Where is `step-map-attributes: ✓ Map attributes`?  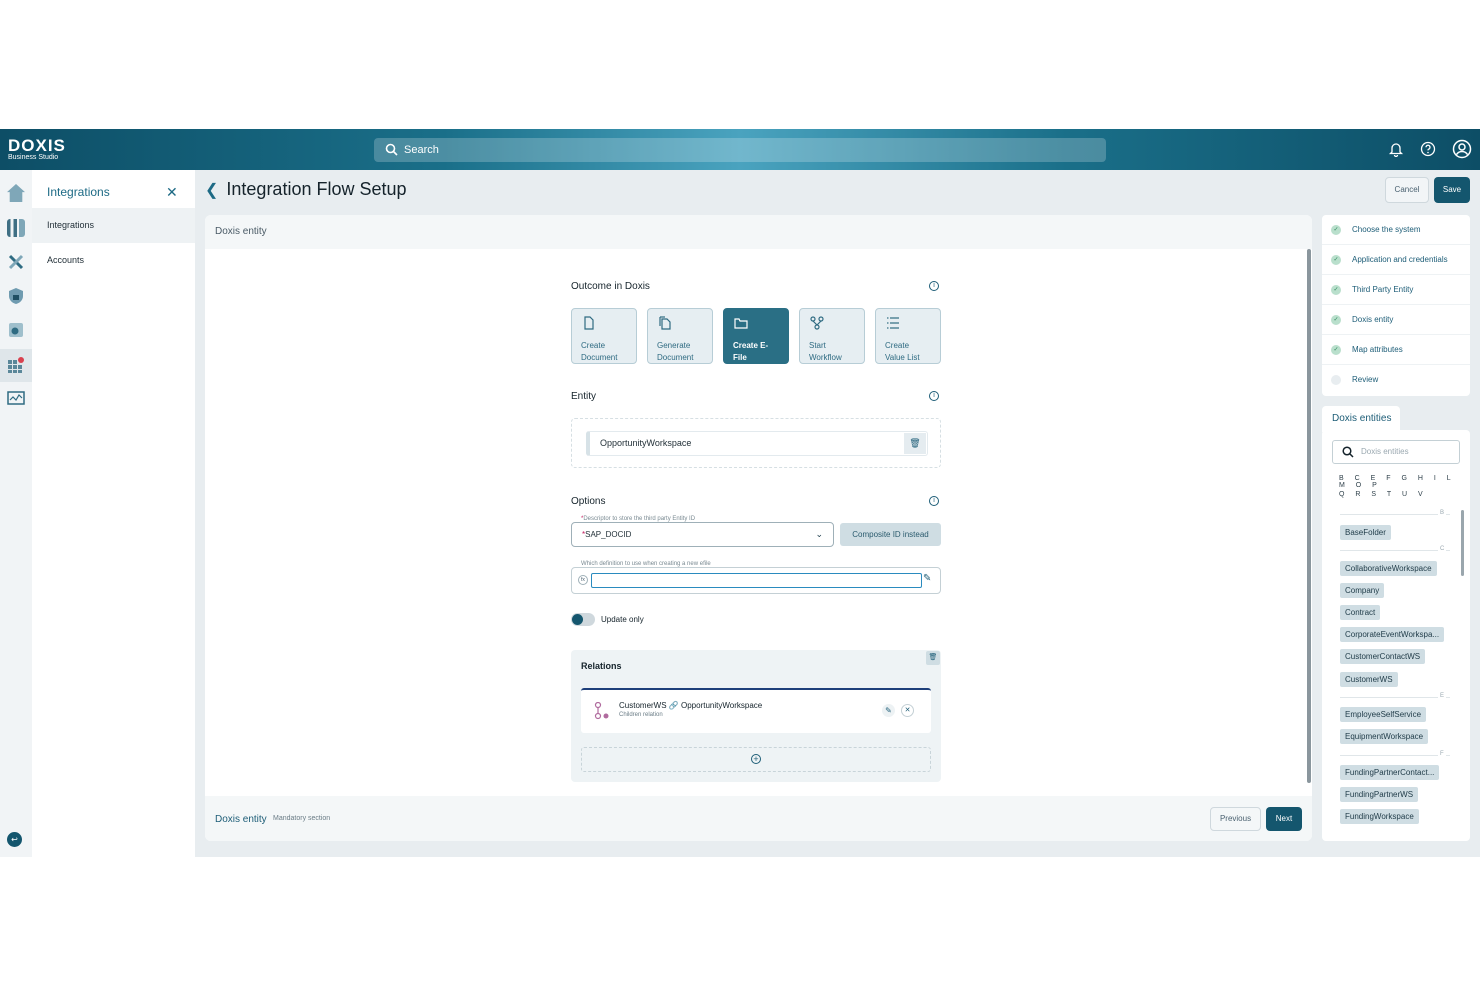 step-map-attributes: ✓ Map attributes is located at coordinates (1396, 350).